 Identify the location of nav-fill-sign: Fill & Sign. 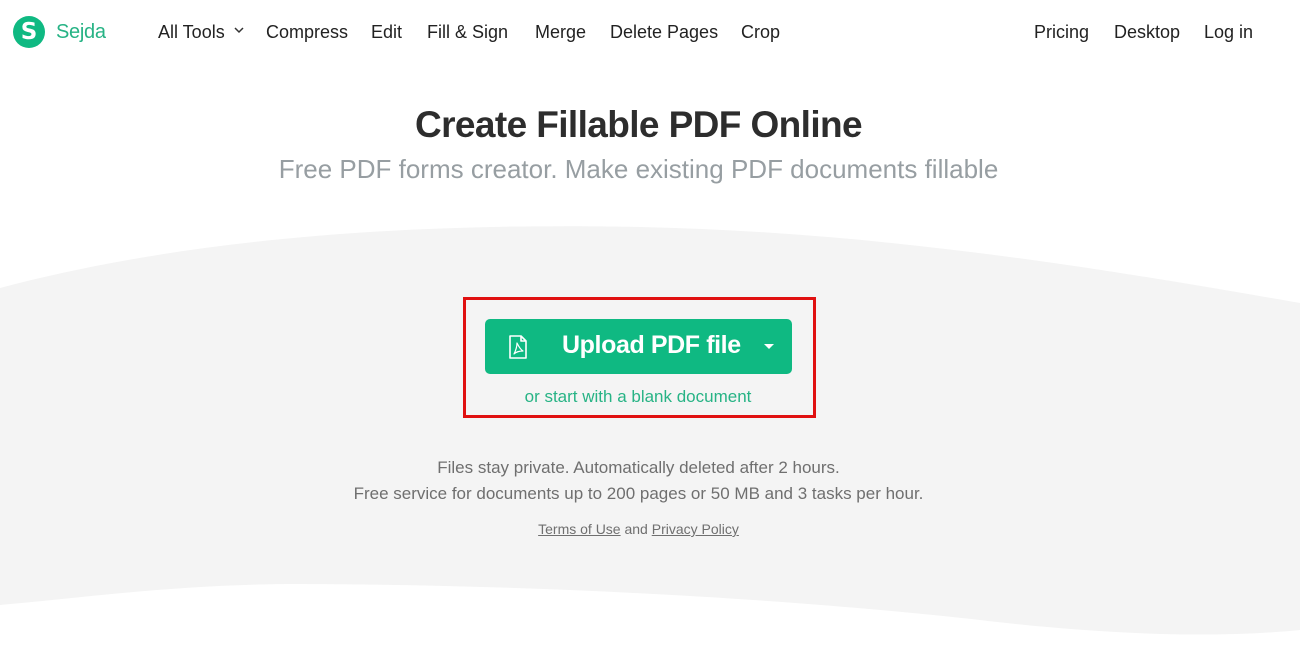
(467, 32).